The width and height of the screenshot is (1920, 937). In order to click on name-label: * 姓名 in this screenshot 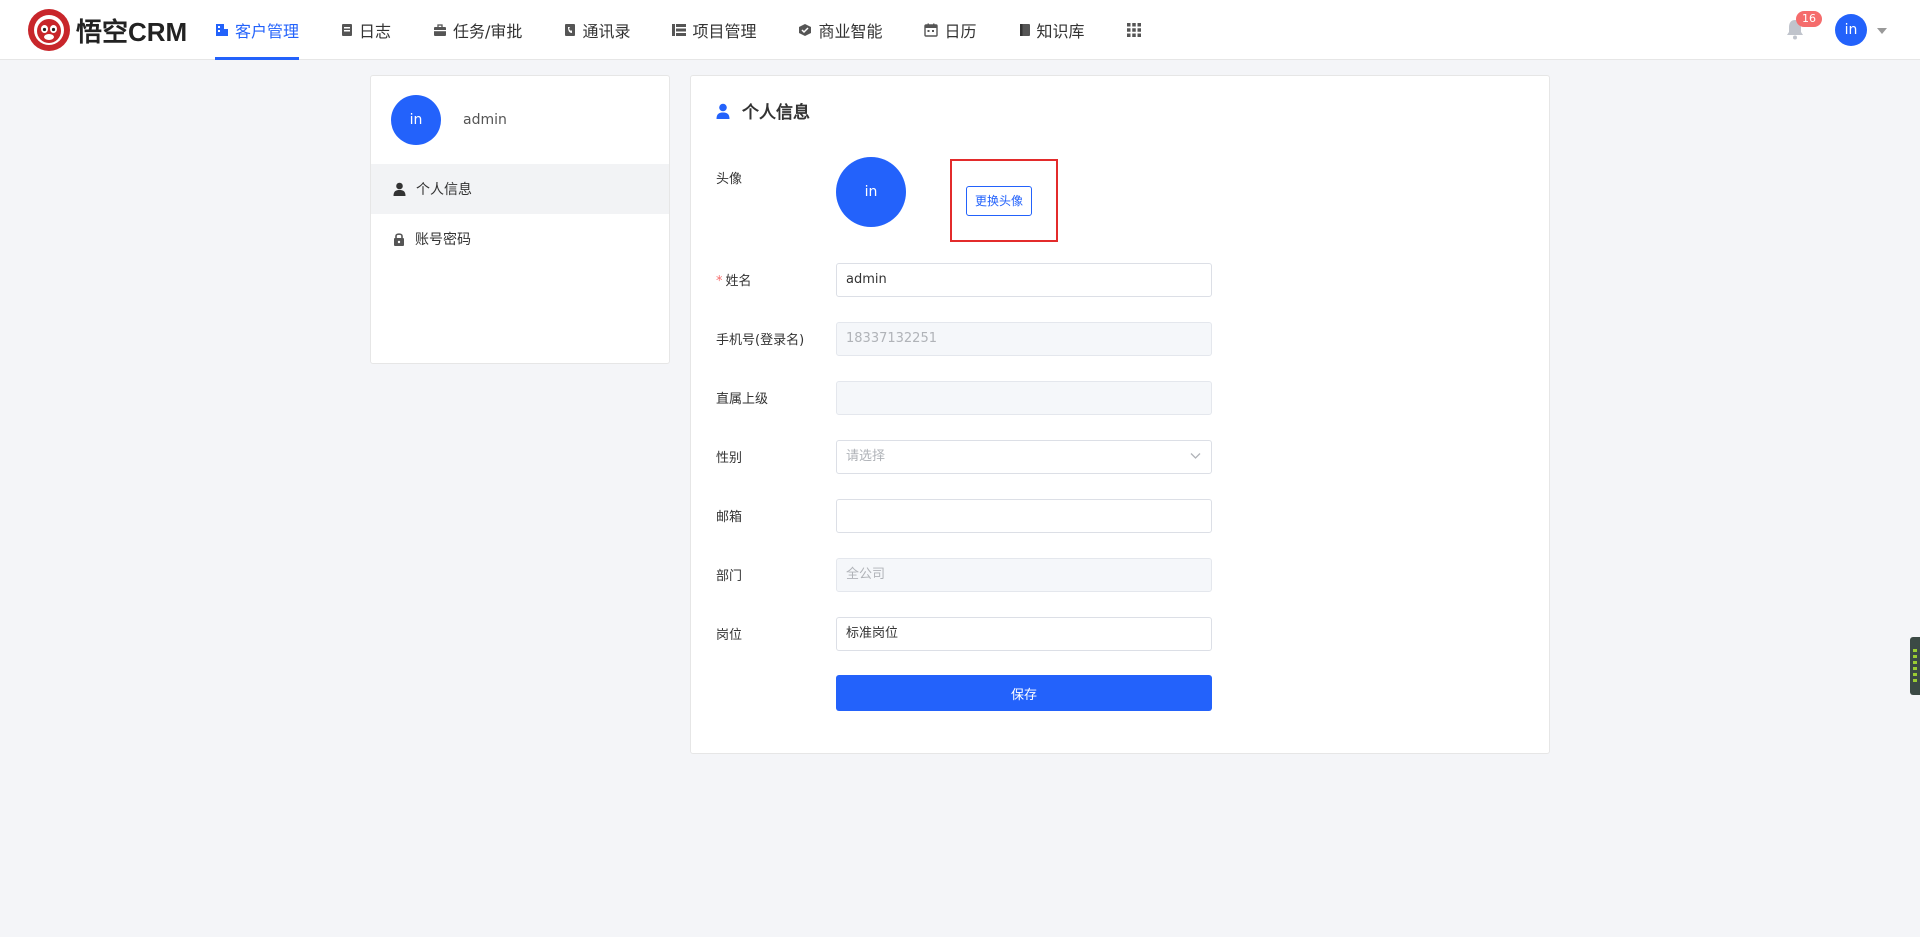, I will do `click(734, 279)`.